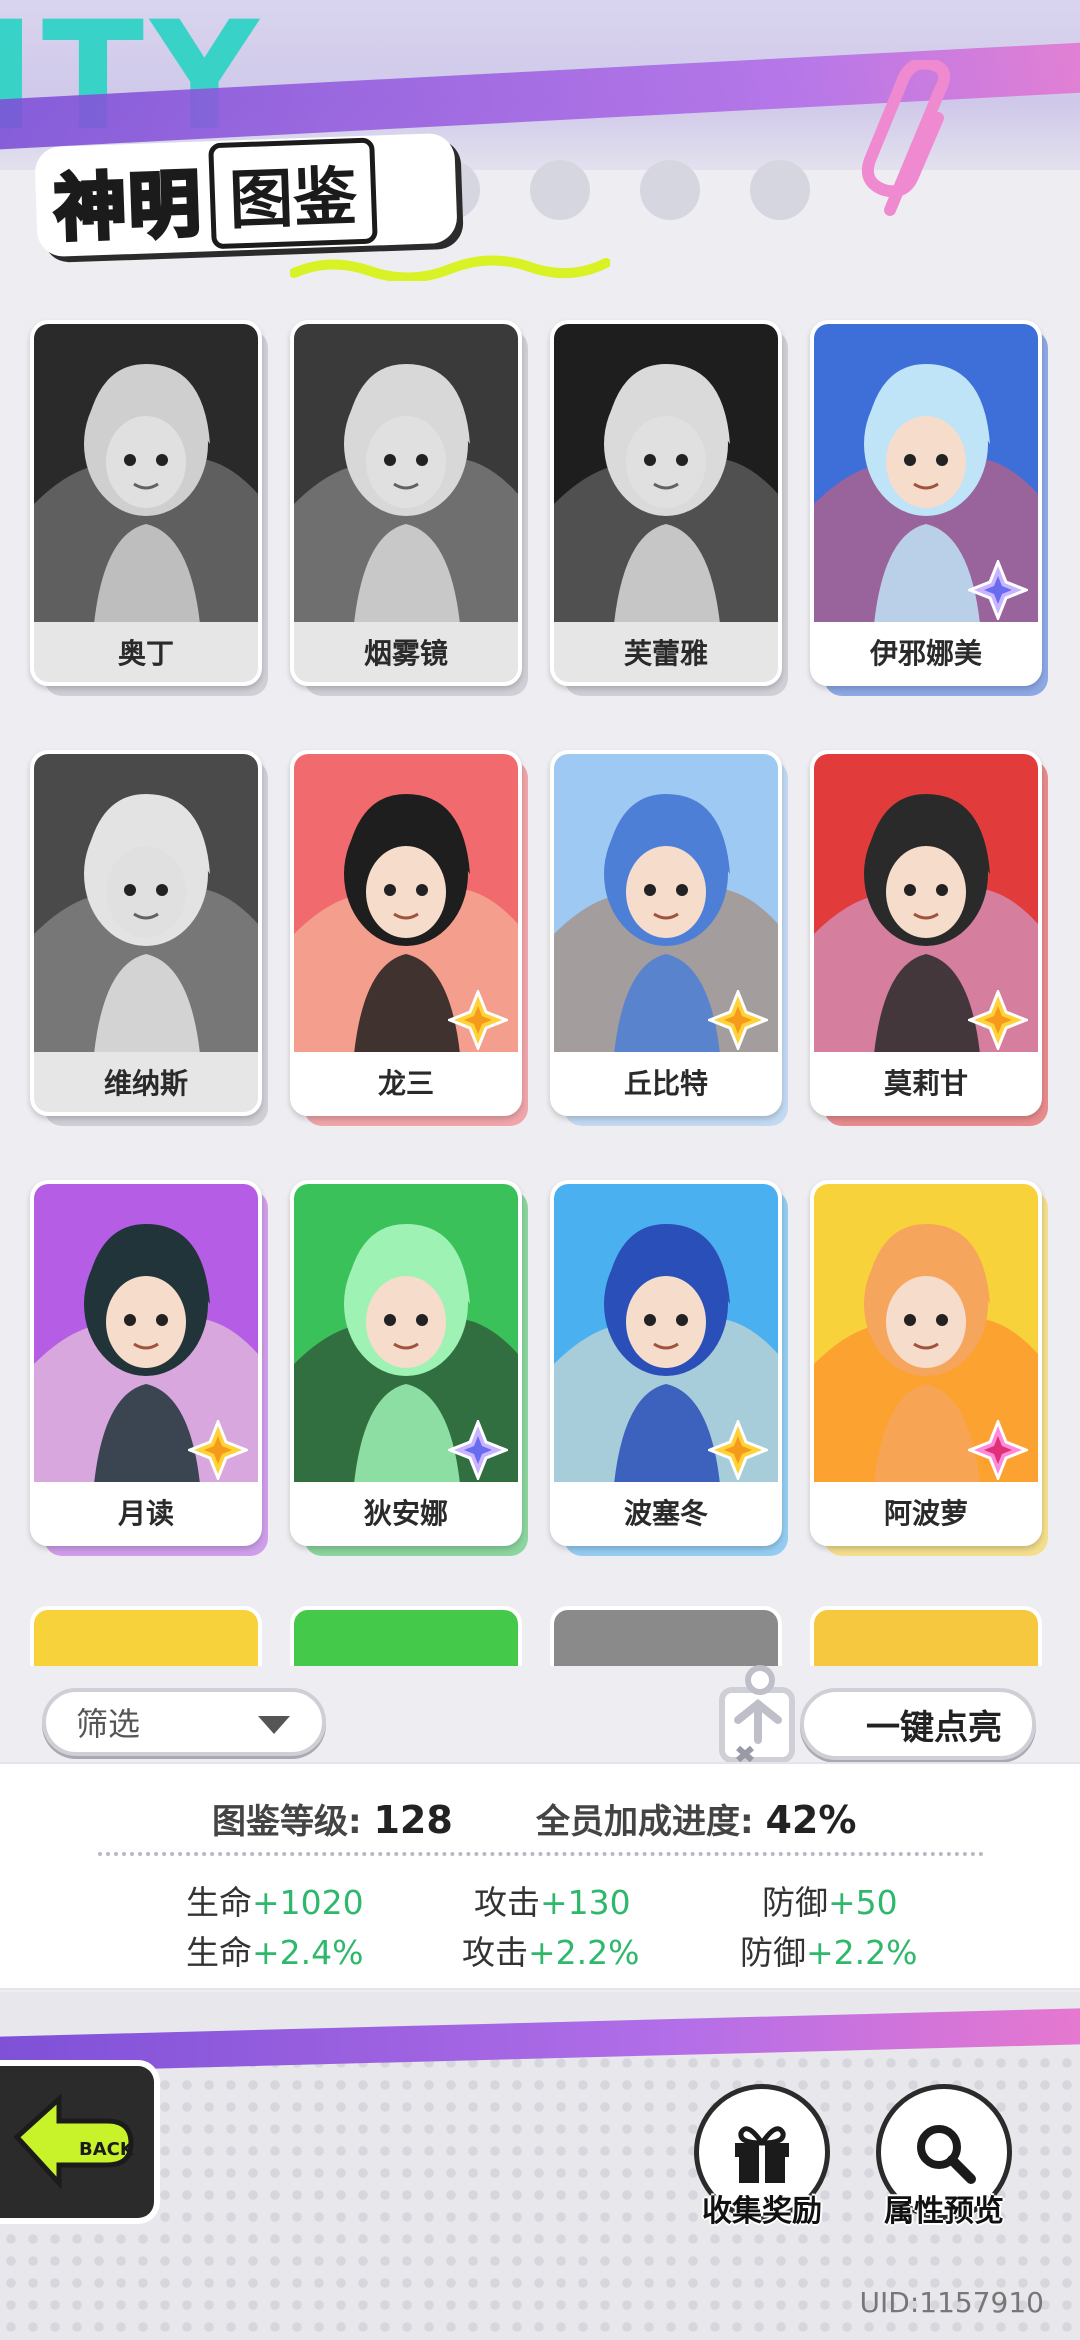 This screenshot has width=1080, height=2340. Describe the element at coordinates (934, 1727) in the screenshot. I see `light-all-label: 一键点亮` at that location.